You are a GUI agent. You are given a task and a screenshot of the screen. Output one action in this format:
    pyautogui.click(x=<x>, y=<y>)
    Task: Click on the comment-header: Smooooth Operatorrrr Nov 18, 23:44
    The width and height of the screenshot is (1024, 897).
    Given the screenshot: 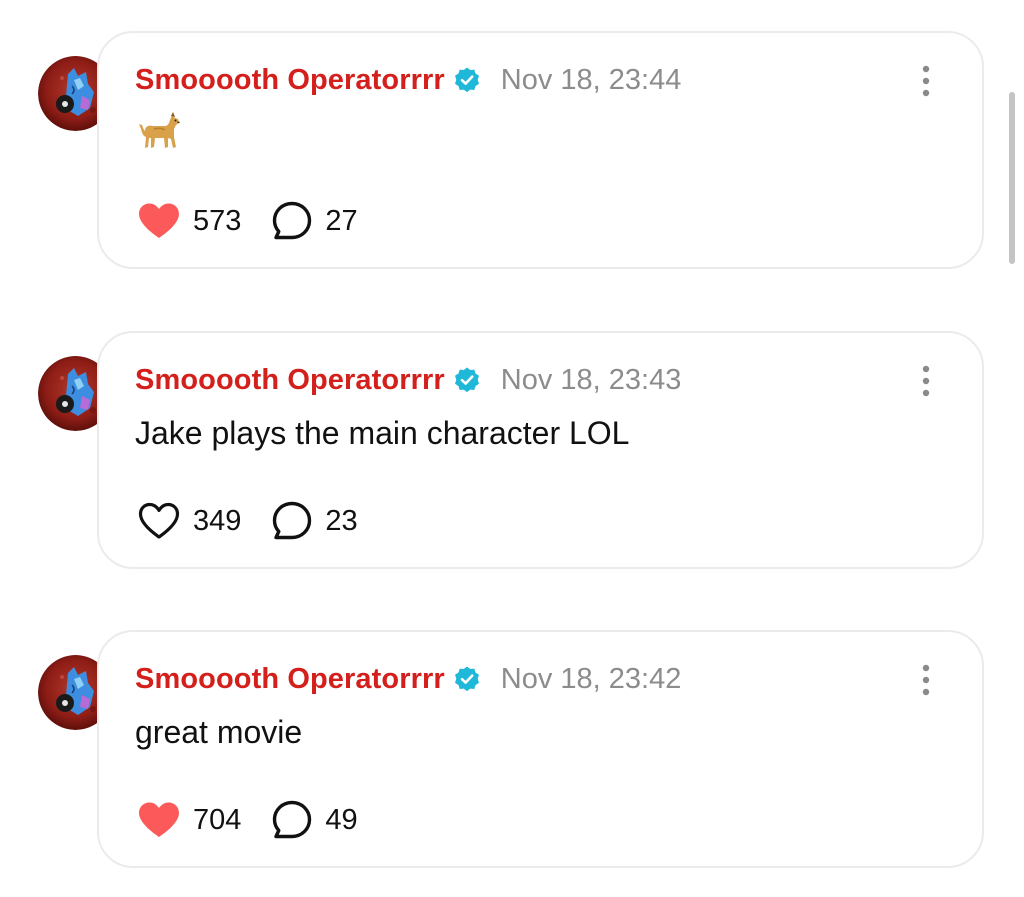 What is the action you would take?
    pyautogui.click(x=408, y=80)
    